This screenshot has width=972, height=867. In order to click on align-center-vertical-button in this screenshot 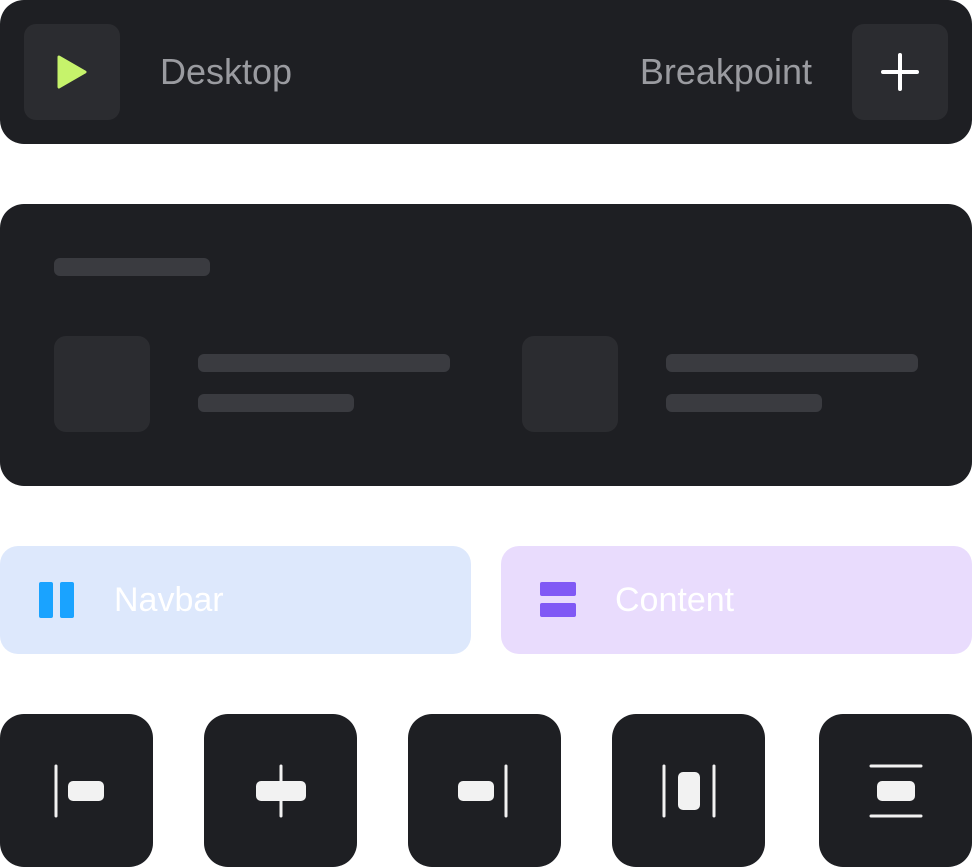, I will do `click(895, 790)`.